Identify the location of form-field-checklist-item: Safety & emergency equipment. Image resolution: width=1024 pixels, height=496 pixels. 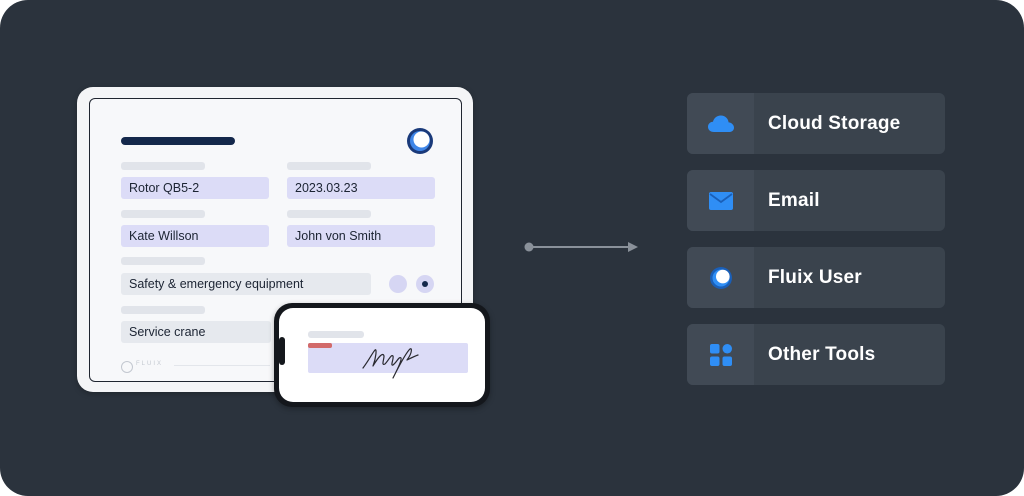
(246, 284).